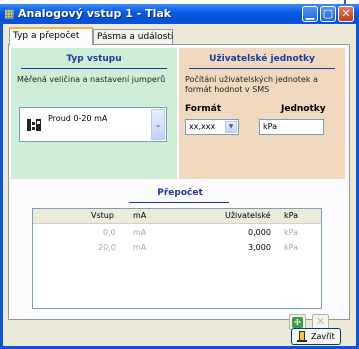 The image size is (359, 349). What do you see at coordinates (51, 36) in the screenshot?
I see `tab-type-conversion: Typ a přepočet` at bounding box center [51, 36].